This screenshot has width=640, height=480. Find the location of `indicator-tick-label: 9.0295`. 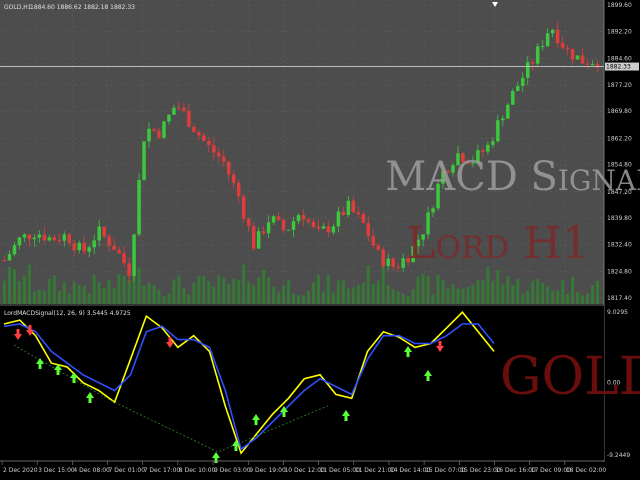

indicator-tick-label: 9.0295 is located at coordinates (617, 312).